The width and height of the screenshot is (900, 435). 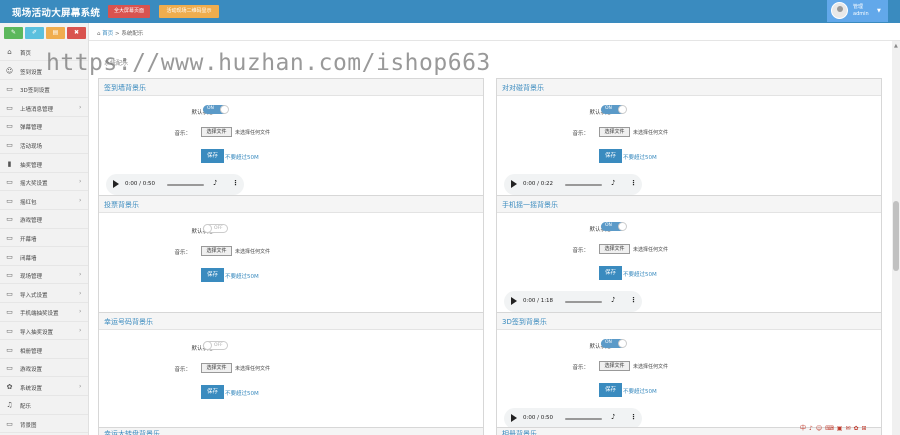 I want to click on audio-player: 0:00 / 0:22 ♪ ⋮, so click(x=573, y=184).